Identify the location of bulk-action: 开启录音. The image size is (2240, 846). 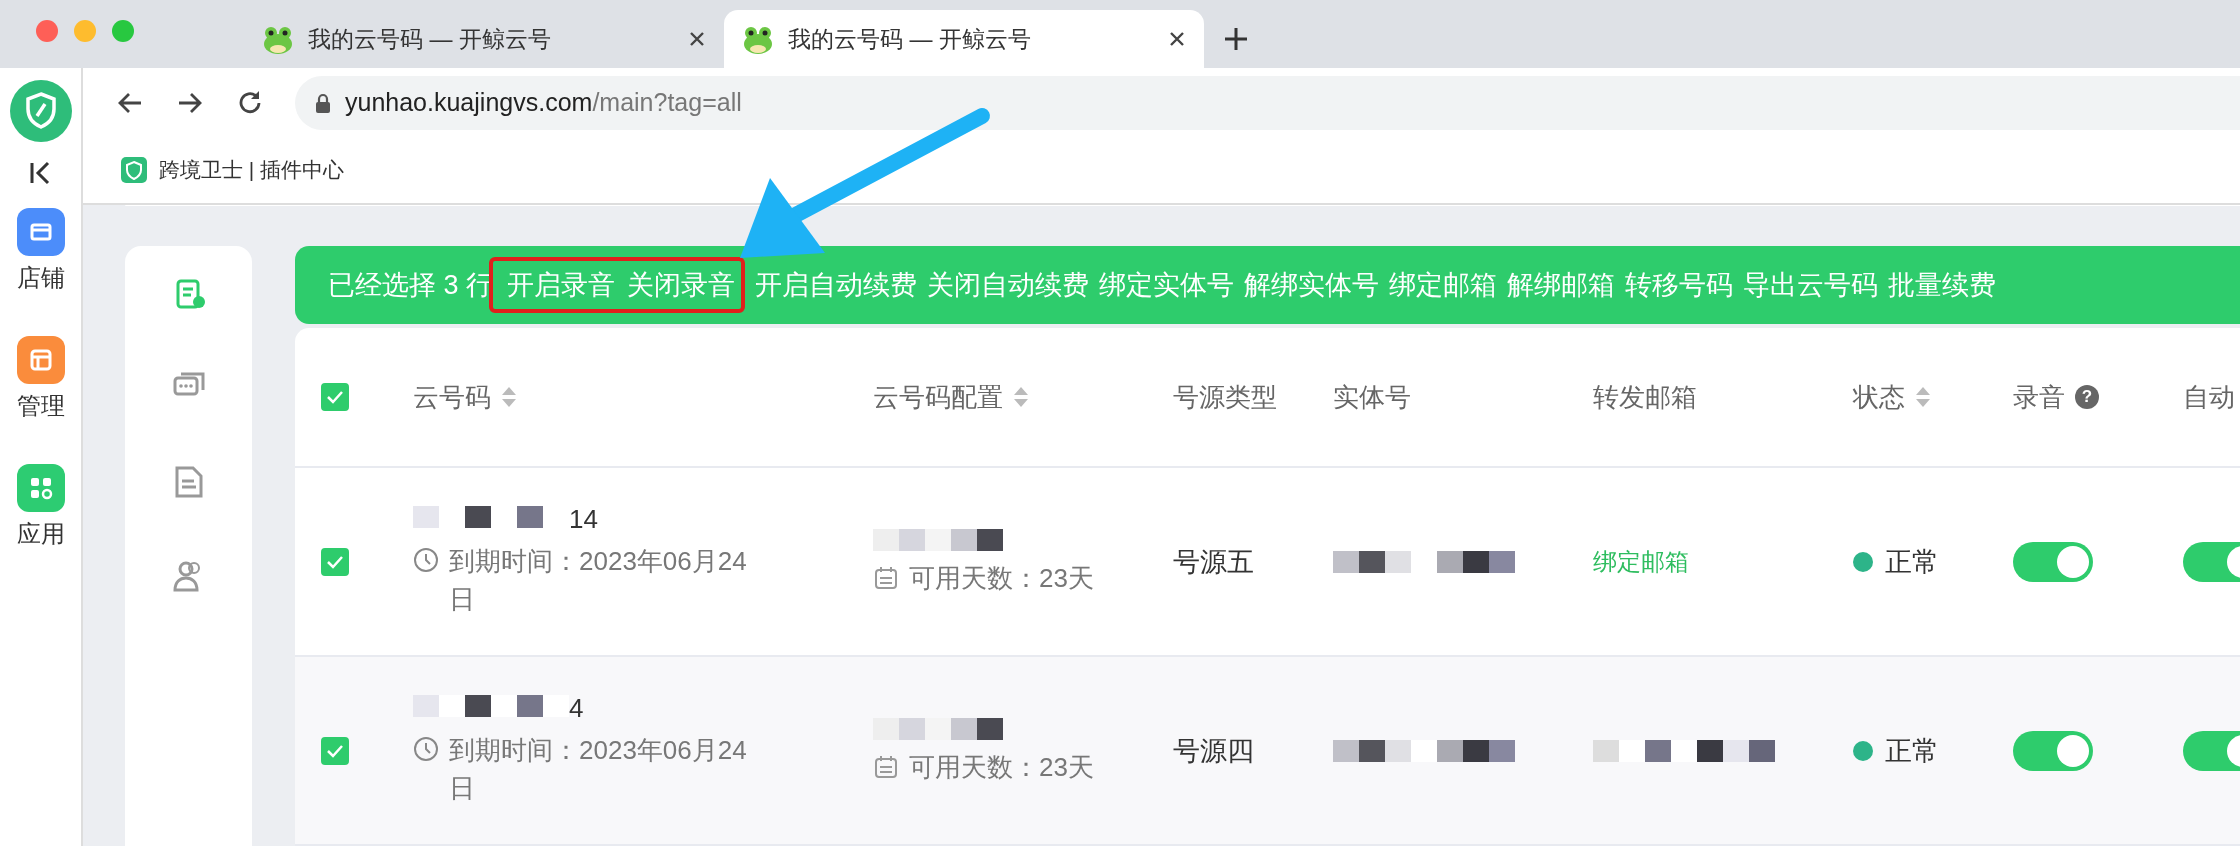
(561, 285).